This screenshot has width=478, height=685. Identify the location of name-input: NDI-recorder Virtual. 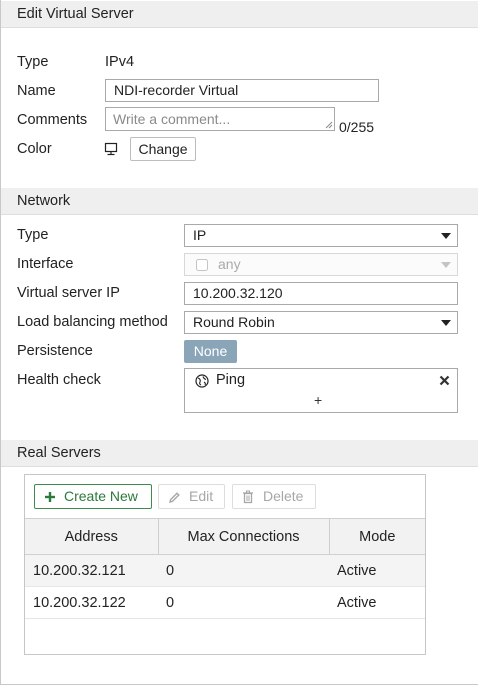
(242, 90).